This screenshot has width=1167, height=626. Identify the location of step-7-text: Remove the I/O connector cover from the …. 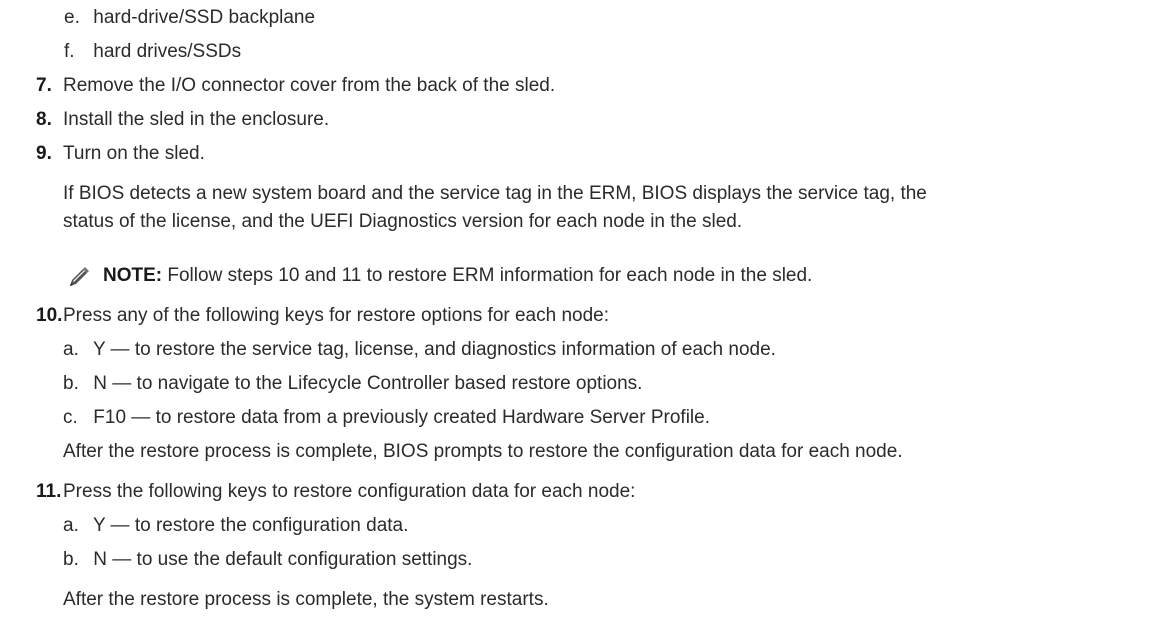
(309, 85).